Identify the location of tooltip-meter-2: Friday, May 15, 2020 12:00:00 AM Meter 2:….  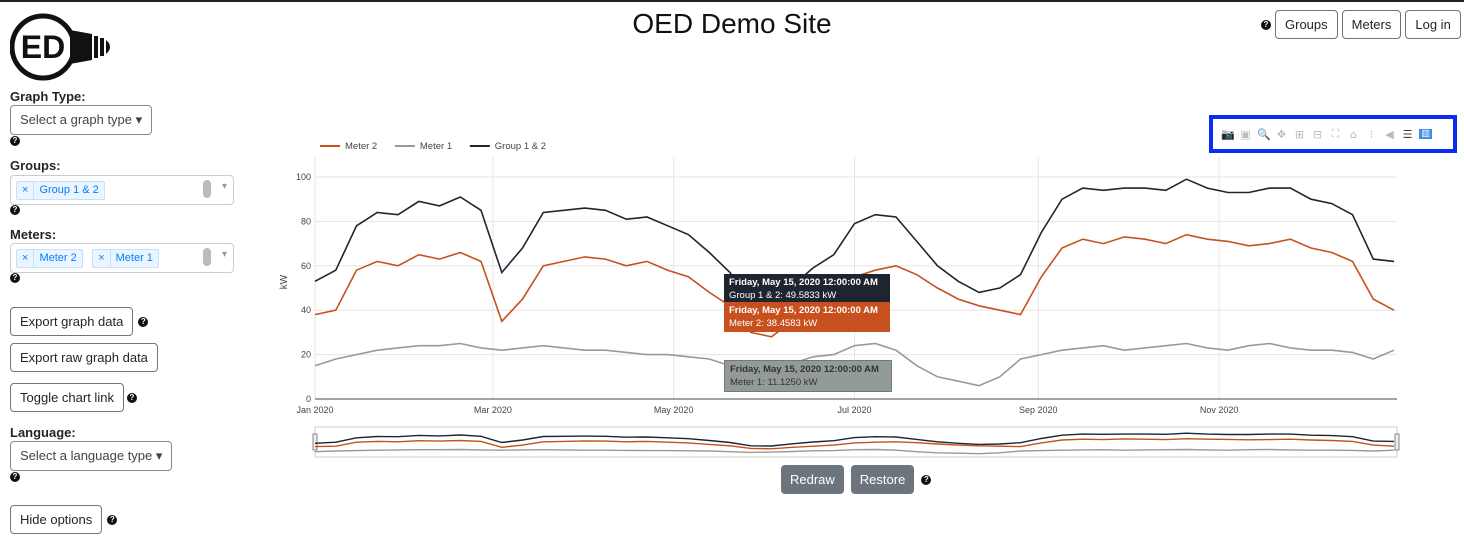
(807, 317).